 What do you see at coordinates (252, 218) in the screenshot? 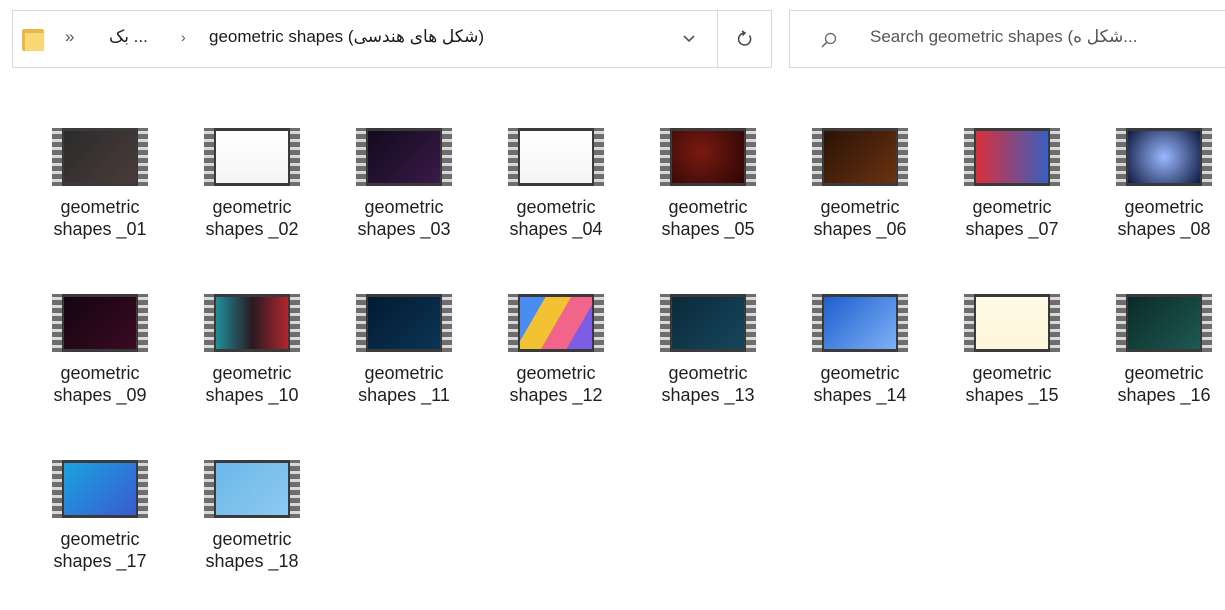
I see `file-name: geometric shapes _02` at bounding box center [252, 218].